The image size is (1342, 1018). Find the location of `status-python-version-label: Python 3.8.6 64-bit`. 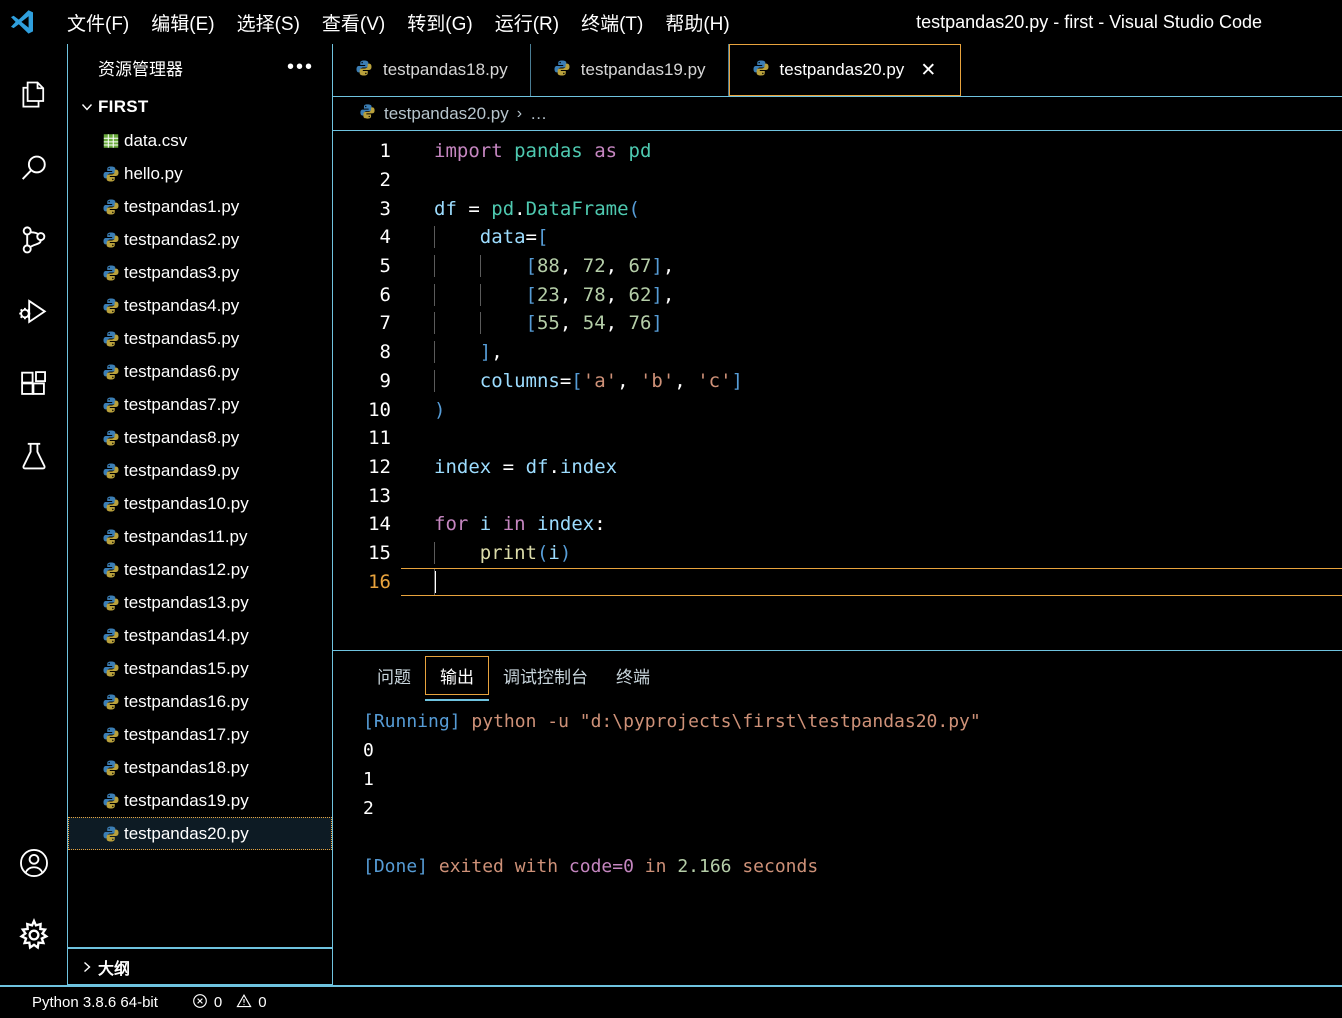

status-python-version-label: Python 3.8.6 64-bit is located at coordinates (95, 1002).